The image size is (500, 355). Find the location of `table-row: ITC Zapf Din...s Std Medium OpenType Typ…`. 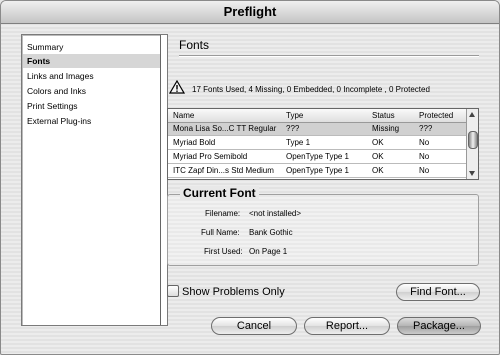

table-row: ITC Zapf Din...s Std Medium OpenType Typ… is located at coordinates (317, 171).